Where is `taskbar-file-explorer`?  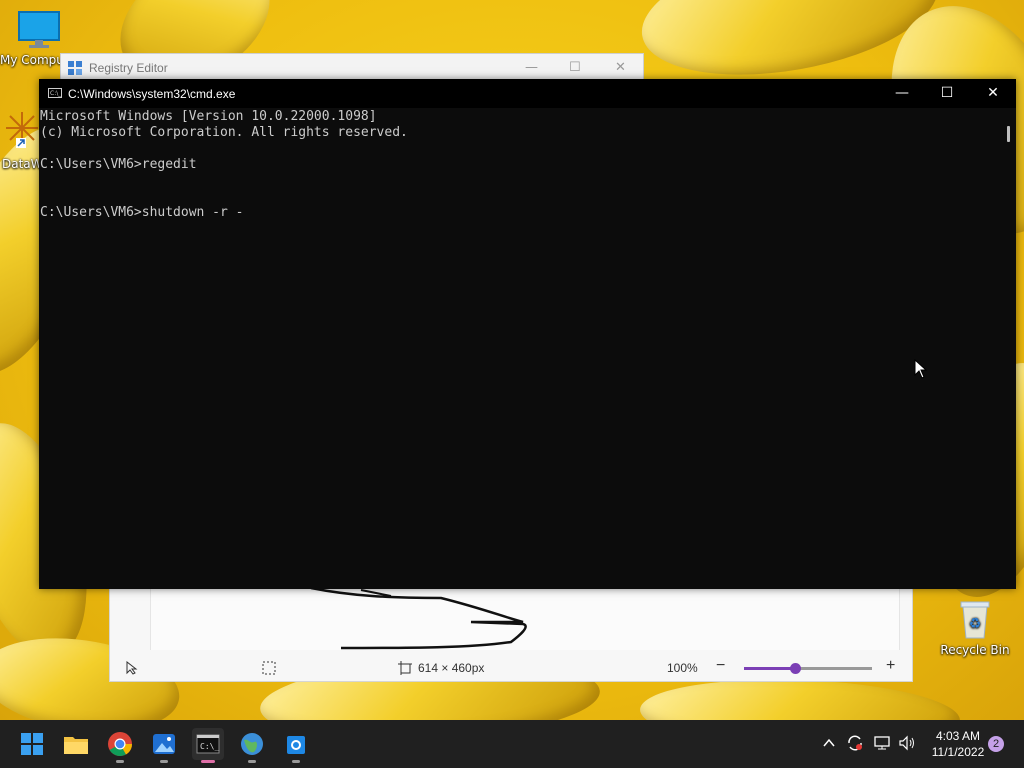 taskbar-file-explorer is located at coordinates (76, 744).